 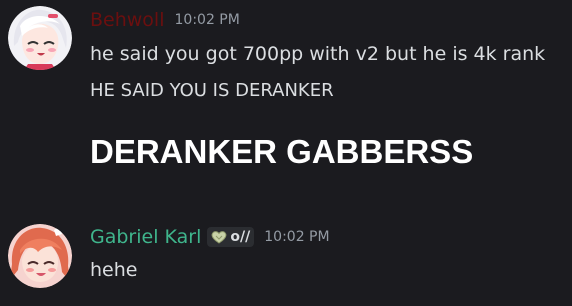 I want to click on anime-girl-white-hair-avatar-icon, so click(x=40, y=38).